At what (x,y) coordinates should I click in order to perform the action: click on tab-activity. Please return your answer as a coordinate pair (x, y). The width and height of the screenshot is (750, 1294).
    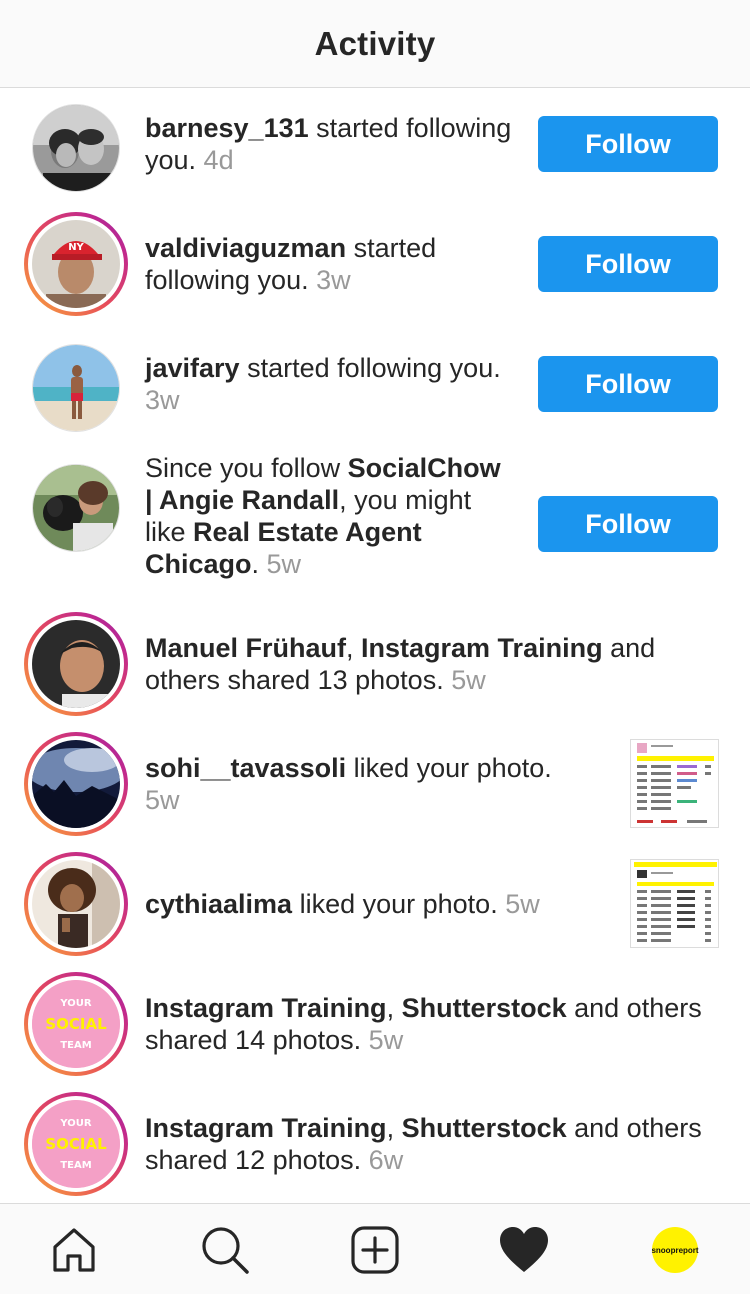
    Looking at the image, I should click on (524, 1250).